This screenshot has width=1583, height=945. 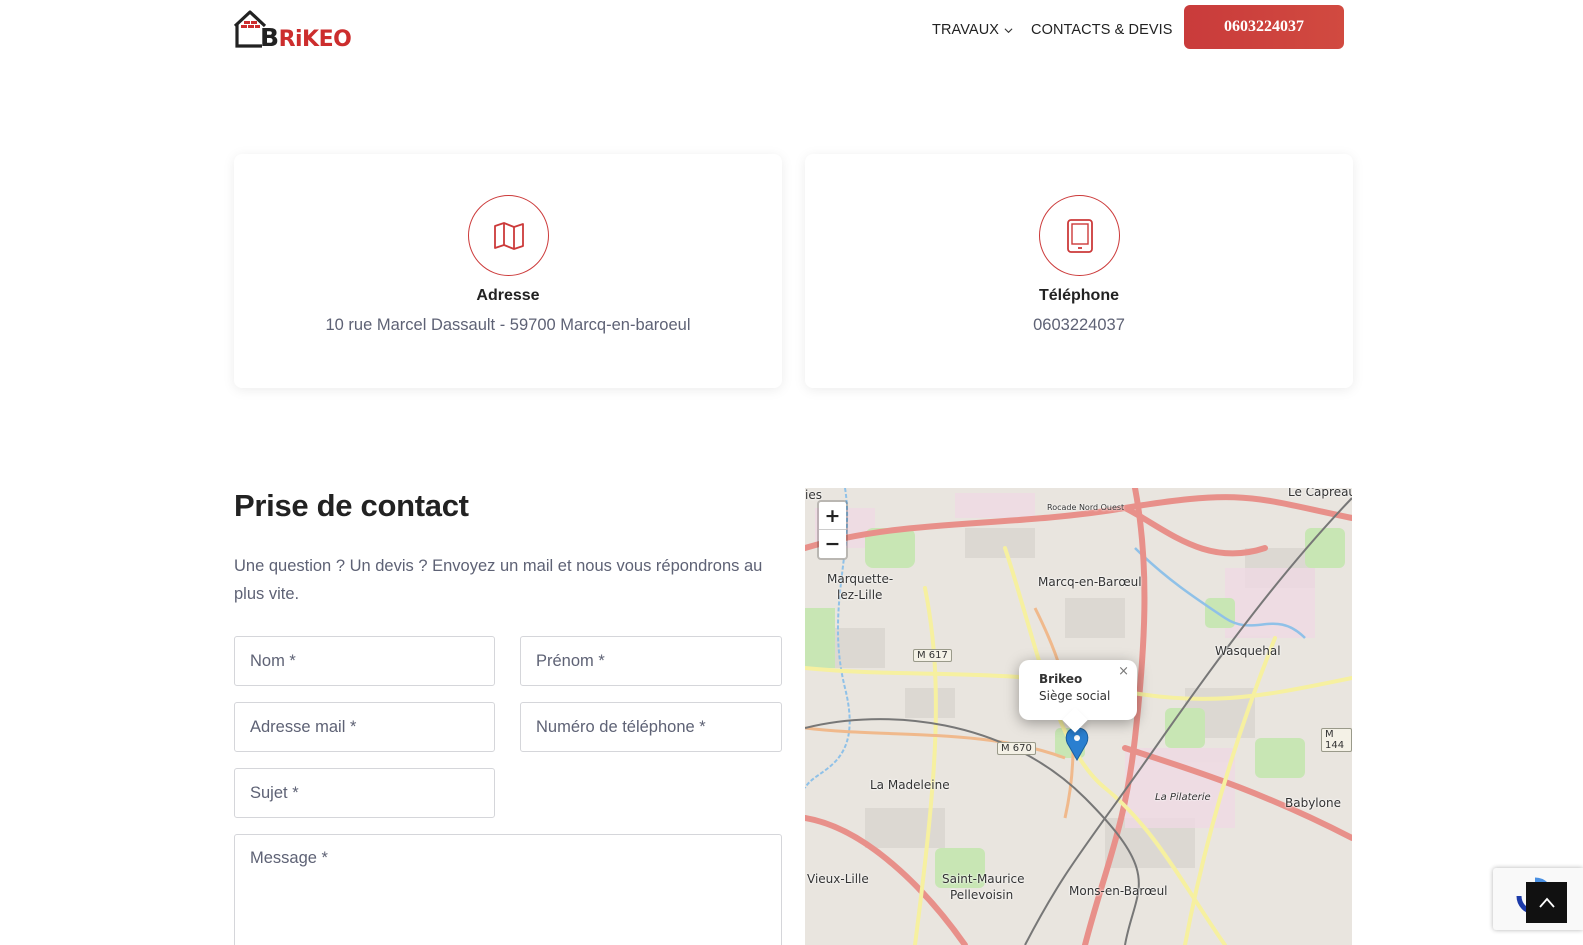 What do you see at coordinates (1008, 30) in the screenshot?
I see `chevron-down-icon` at bounding box center [1008, 30].